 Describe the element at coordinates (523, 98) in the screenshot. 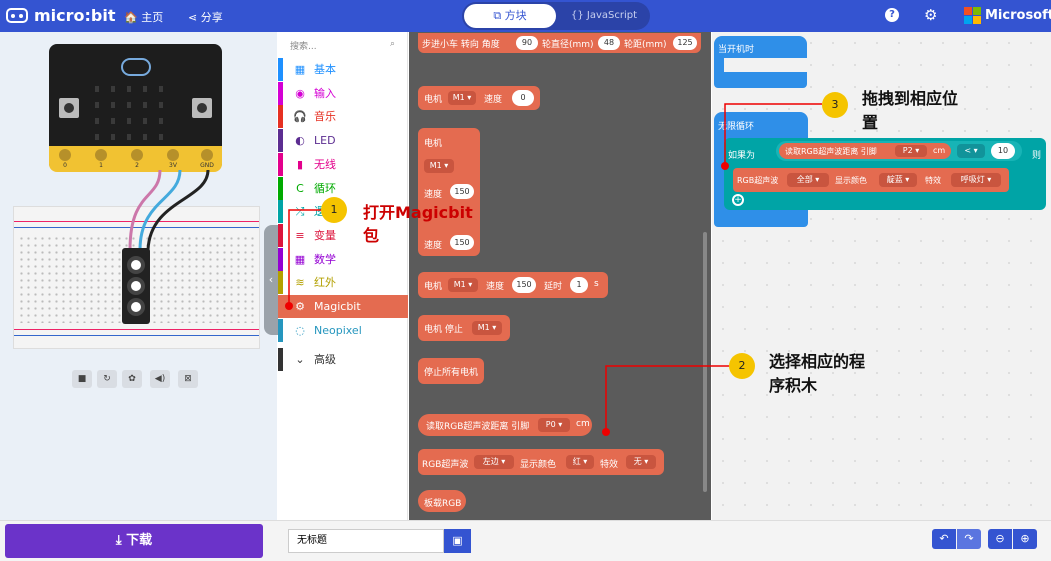

I see `speed-input: 0` at that location.